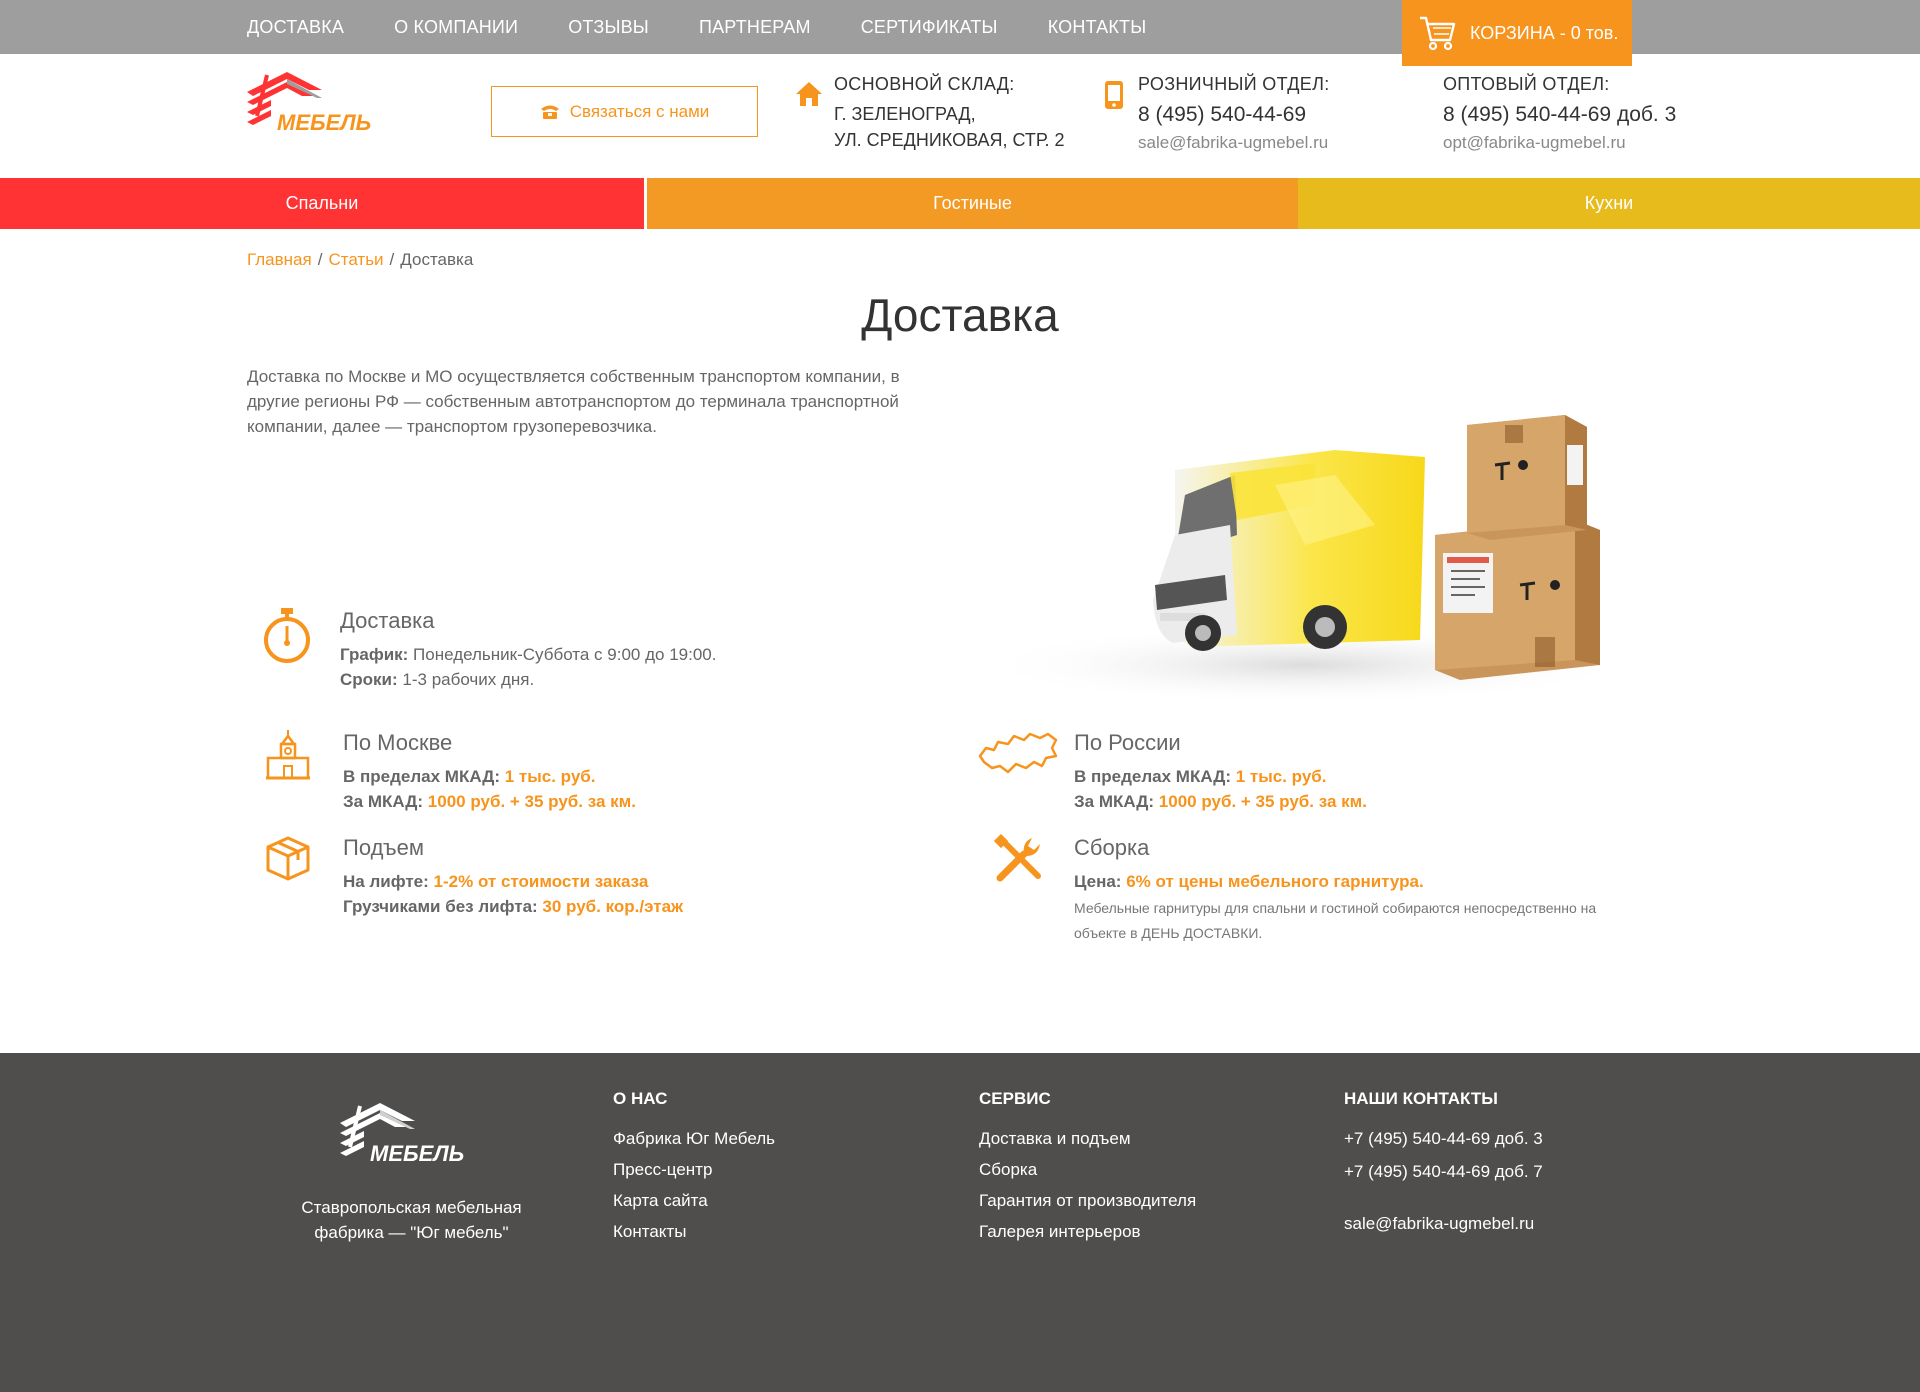  I want to click on footer-link-press: Пресс-центр, so click(694, 1170).